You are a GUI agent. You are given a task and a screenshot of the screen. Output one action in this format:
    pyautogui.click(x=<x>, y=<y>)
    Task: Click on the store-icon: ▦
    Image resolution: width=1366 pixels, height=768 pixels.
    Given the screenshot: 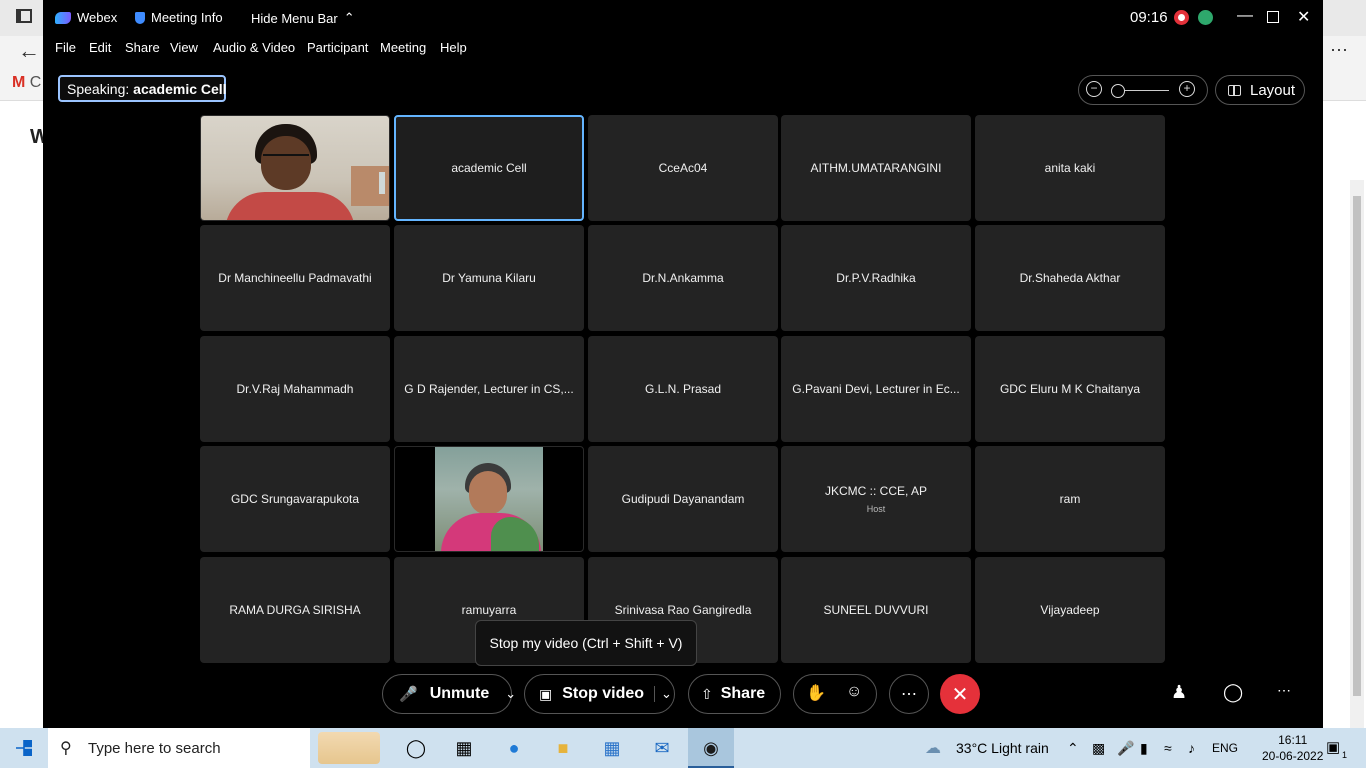 What is the action you would take?
    pyautogui.click(x=612, y=748)
    